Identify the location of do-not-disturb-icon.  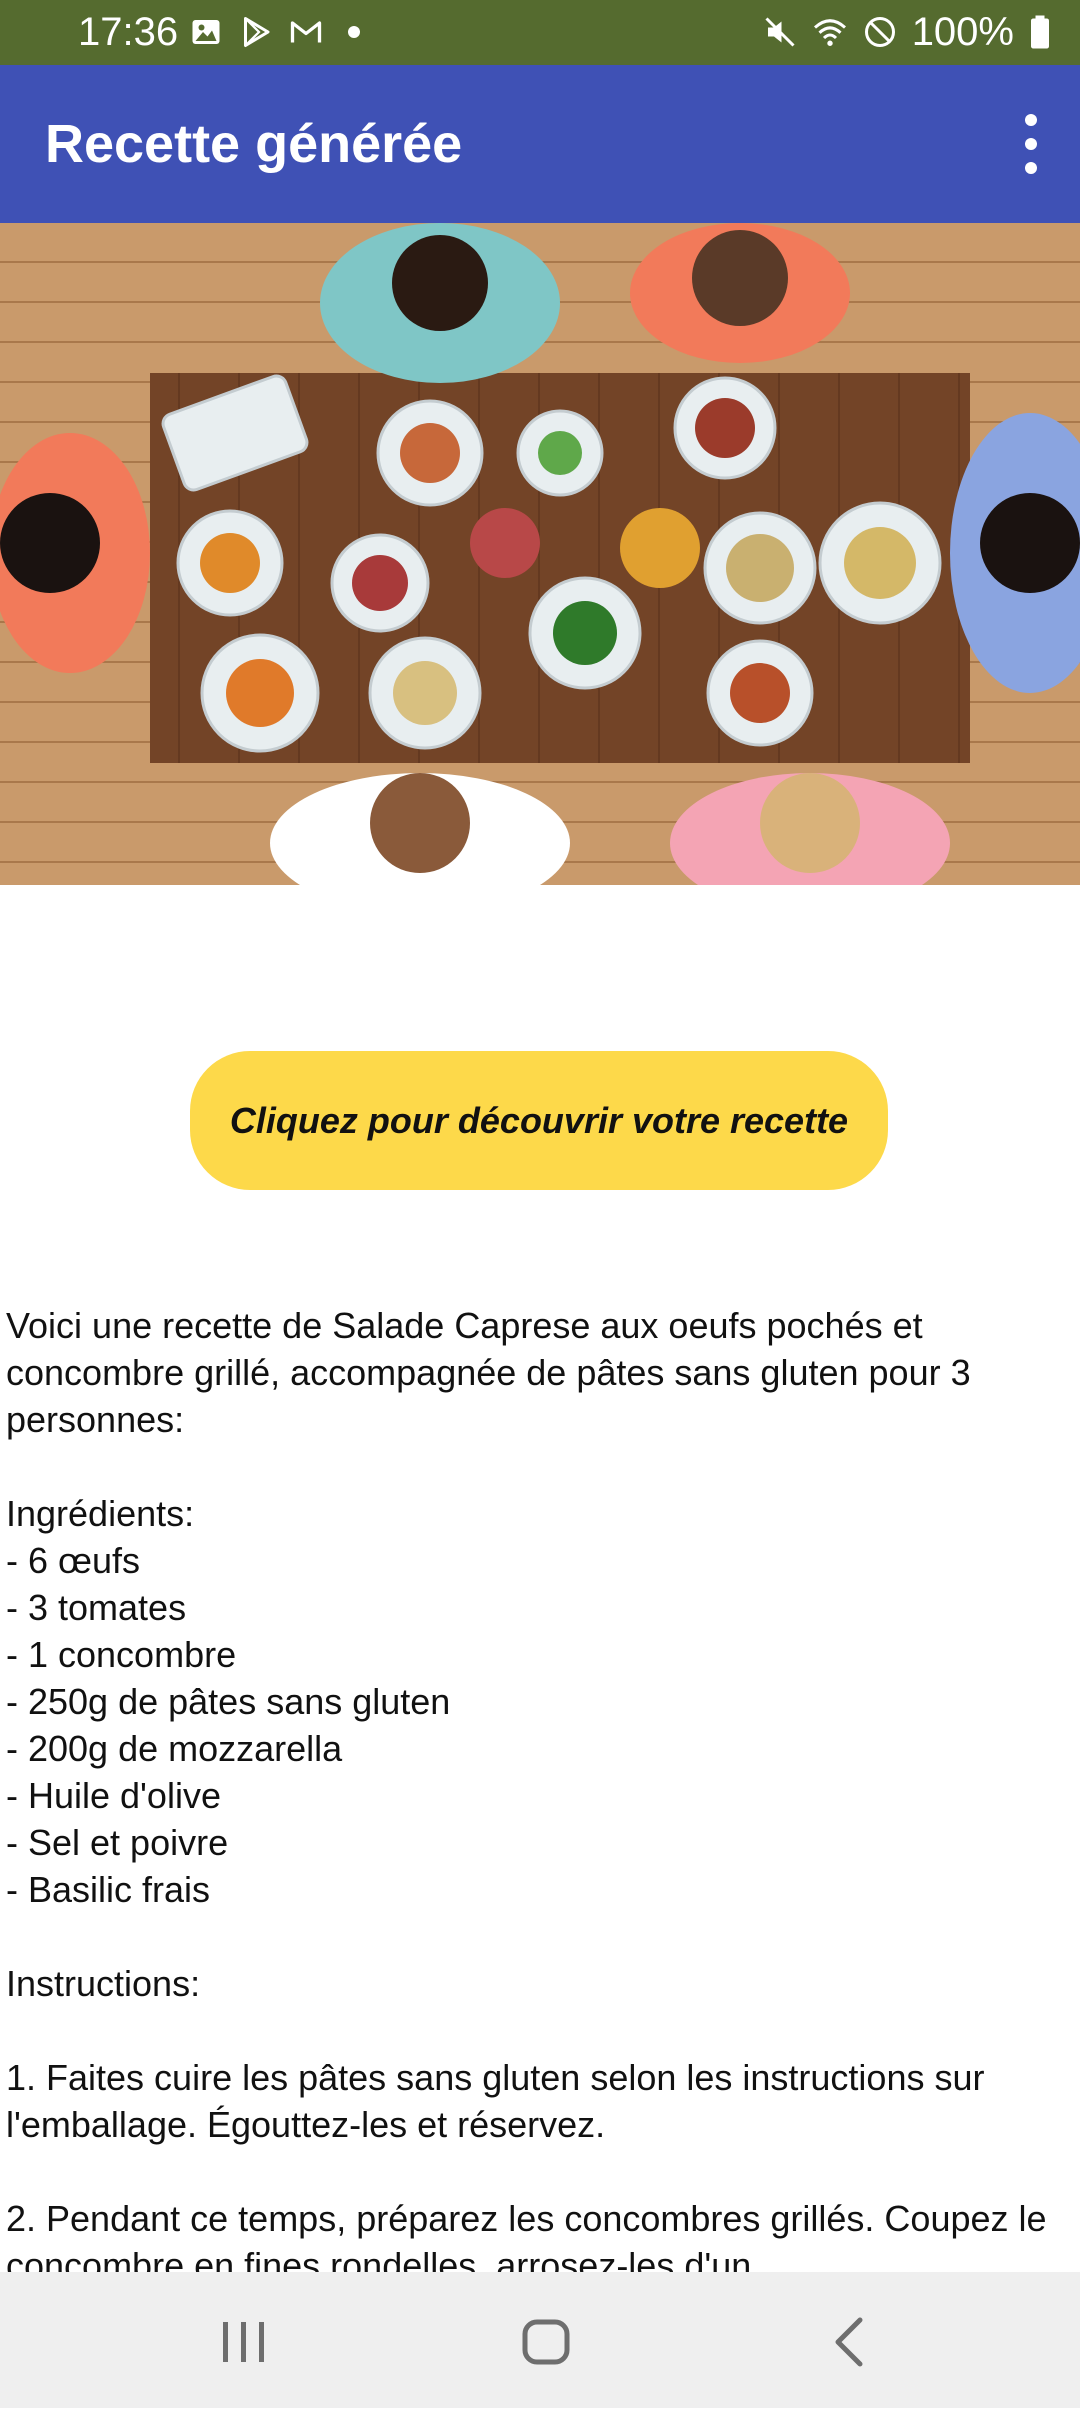
(879, 32).